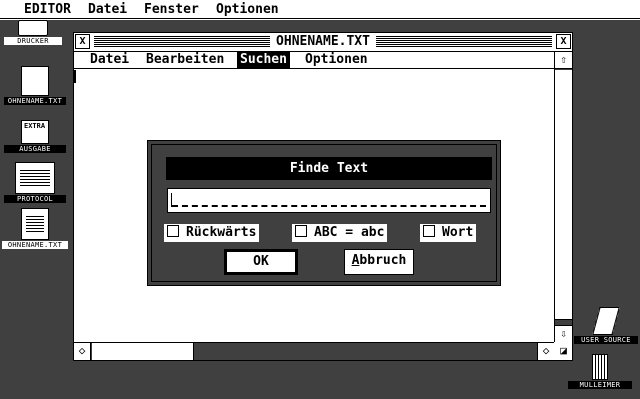 The image size is (640, 399). I want to click on trash-icon, so click(600, 367).